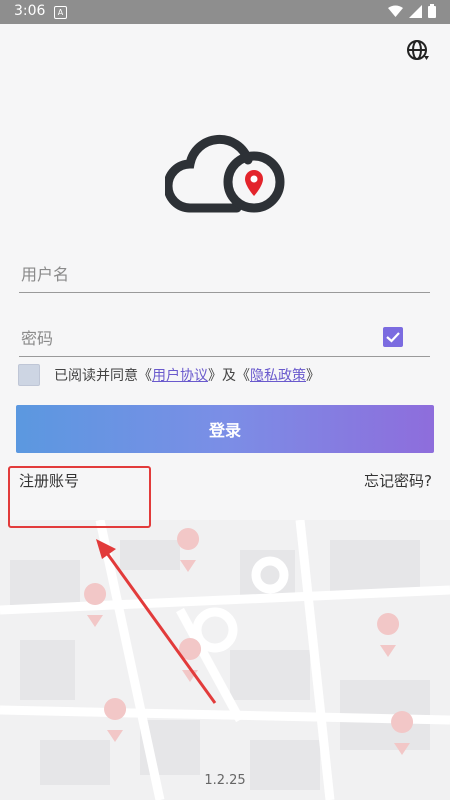  Describe the element at coordinates (180, 376) in the screenshot. I see `user-agreement-link: 用户协议` at that location.